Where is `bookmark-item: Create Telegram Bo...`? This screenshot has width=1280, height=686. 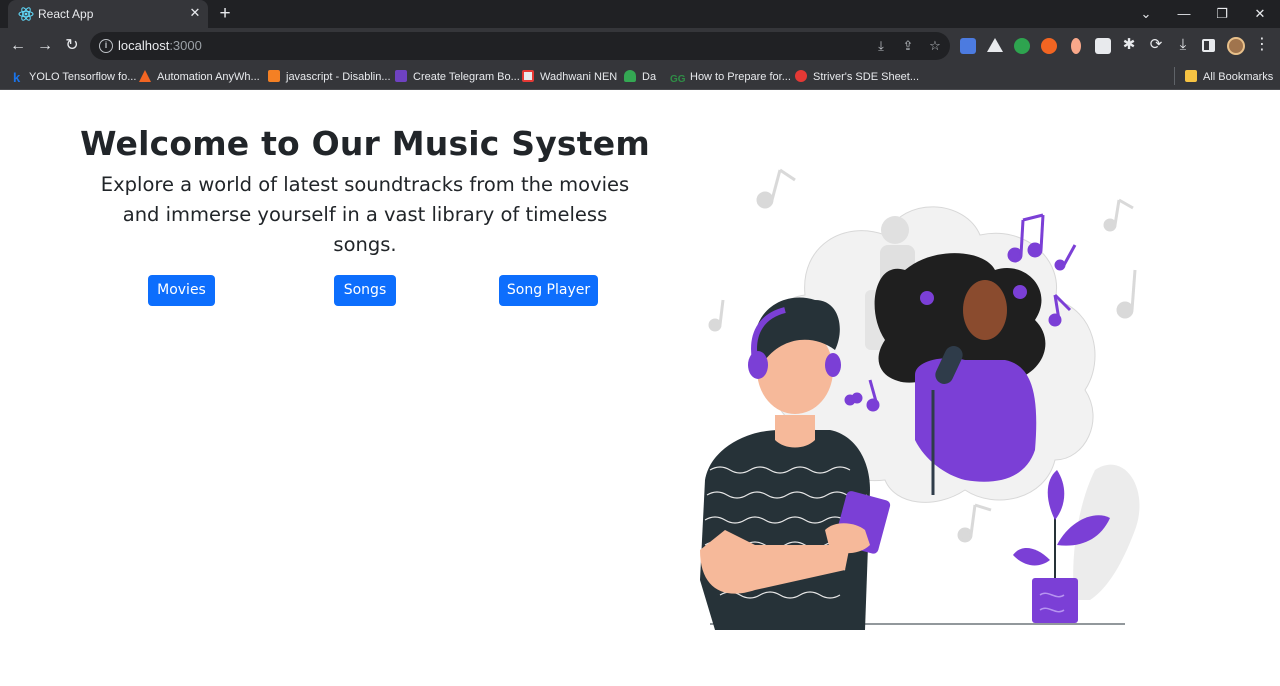 bookmark-item: Create Telegram Bo... is located at coordinates (457, 77).